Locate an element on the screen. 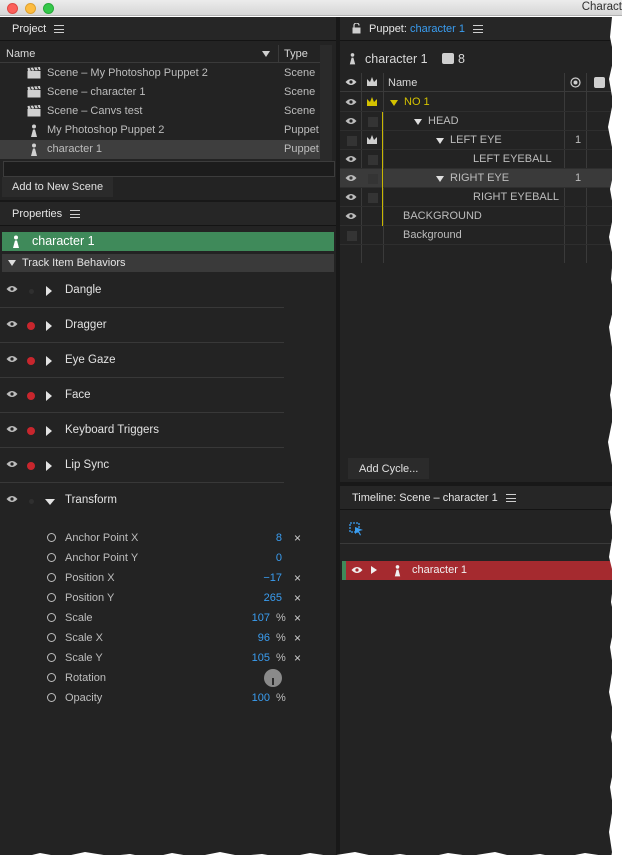 The height and width of the screenshot is (865, 622). add-track-tool-icon is located at coordinates (356, 529).